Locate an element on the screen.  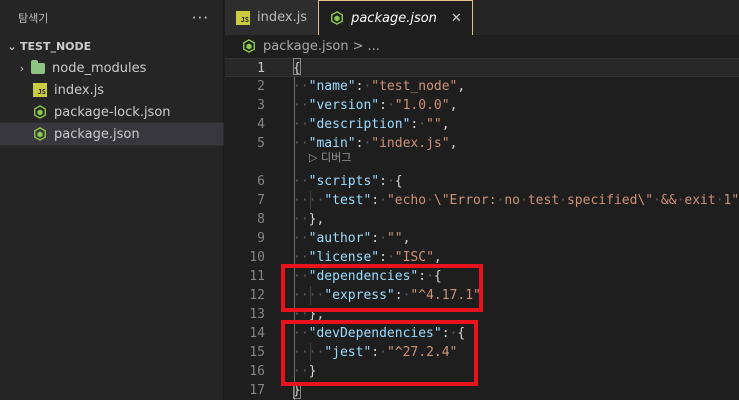
json-key: "scripts" is located at coordinates (344, 181).